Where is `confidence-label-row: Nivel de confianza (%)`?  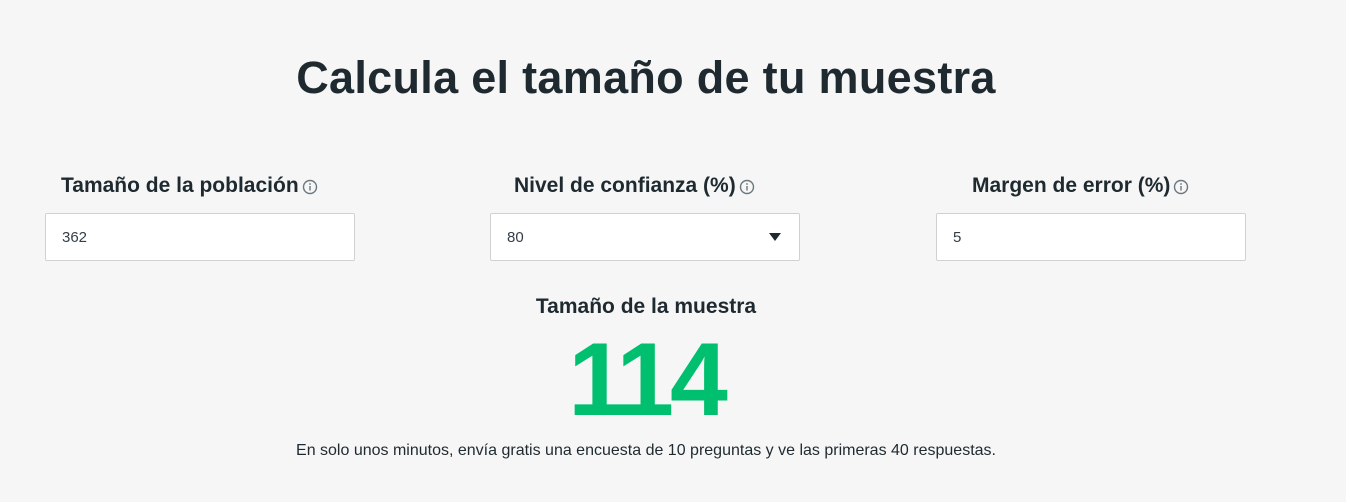
confidence-label-row: Nivel de confianza (%) is located at coordinates (645, 186).